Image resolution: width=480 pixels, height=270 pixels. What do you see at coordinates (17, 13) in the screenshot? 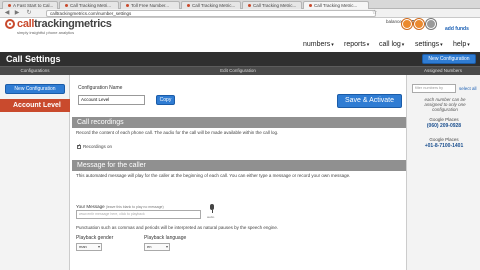
I see `forward-icon: ▶` at bounding box center [17, 13].